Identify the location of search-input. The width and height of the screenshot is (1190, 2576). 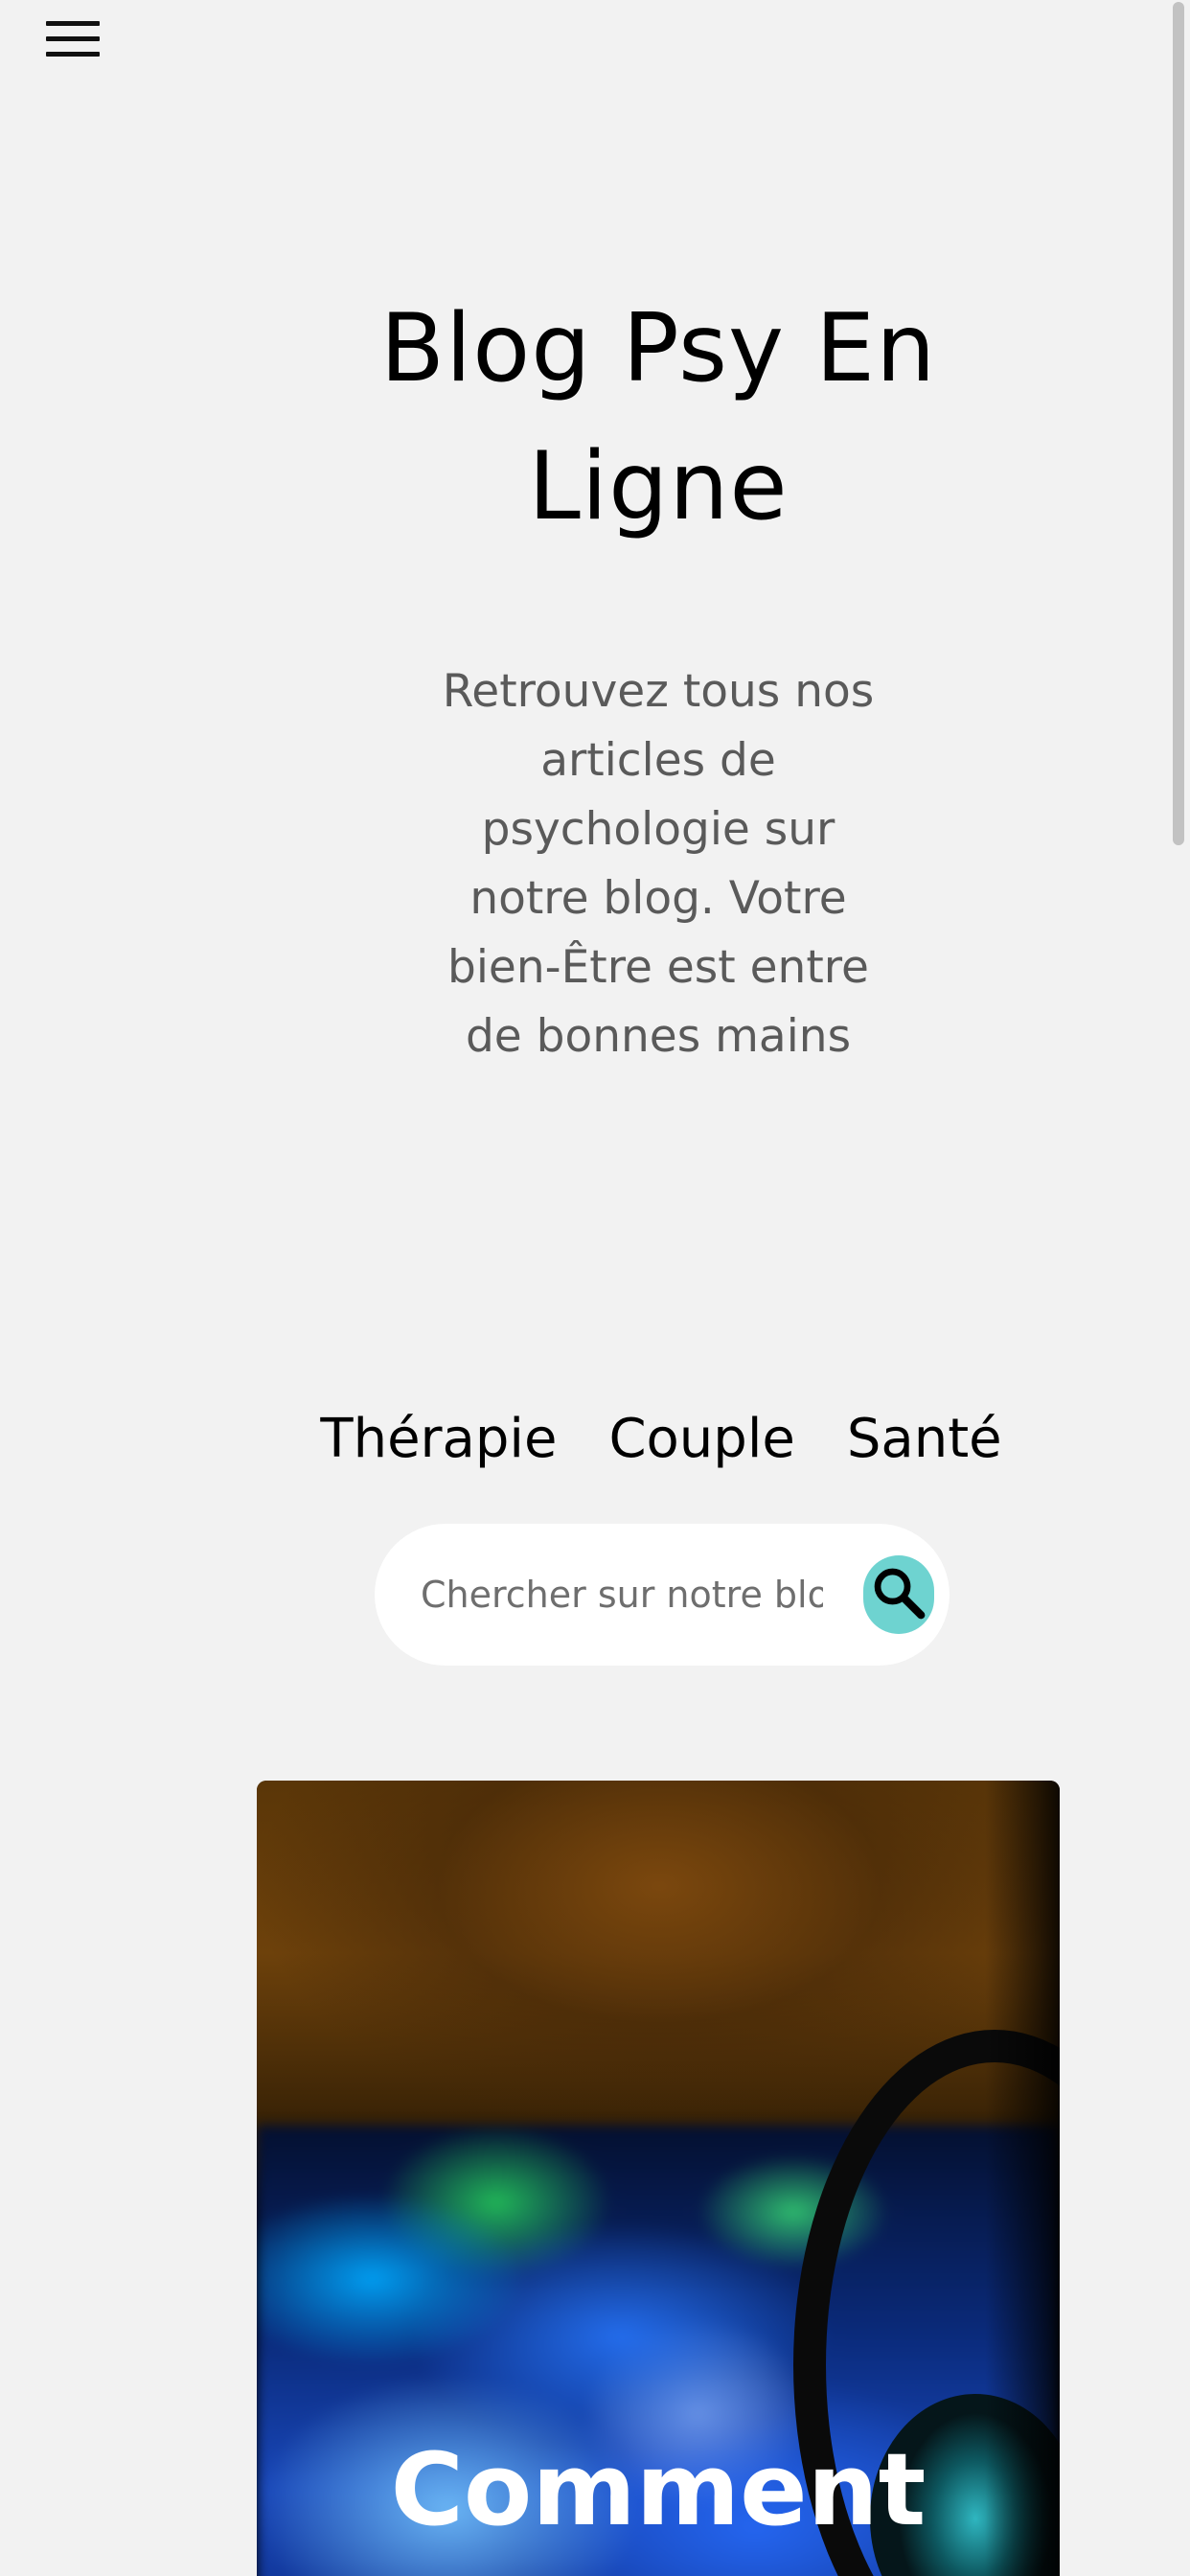
(622, 1594).